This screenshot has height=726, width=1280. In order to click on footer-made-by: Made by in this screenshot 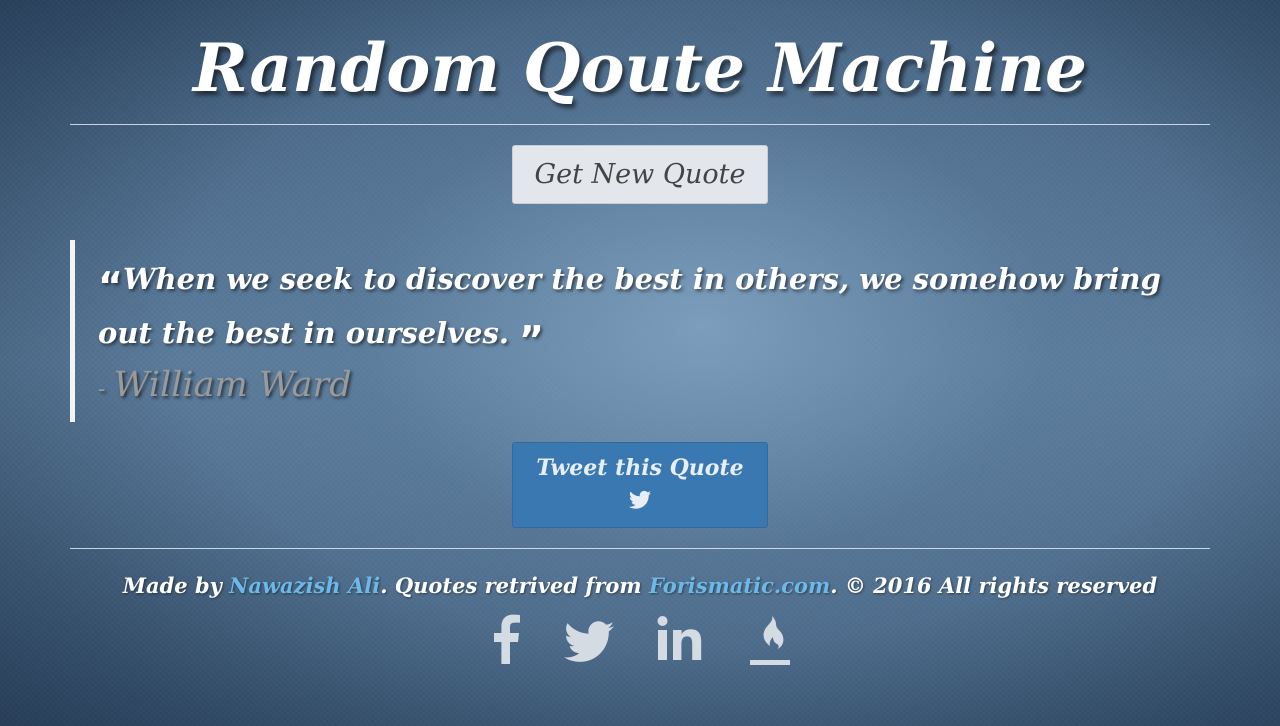, I will do `click(176, 585)`.